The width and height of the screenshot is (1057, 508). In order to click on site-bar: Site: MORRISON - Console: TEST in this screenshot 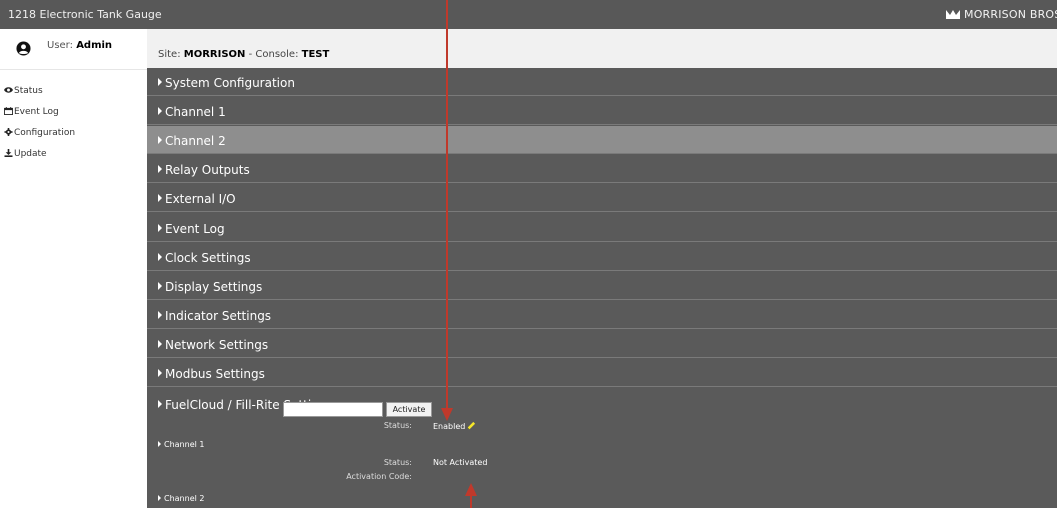, I will do `click(602, 48)`.